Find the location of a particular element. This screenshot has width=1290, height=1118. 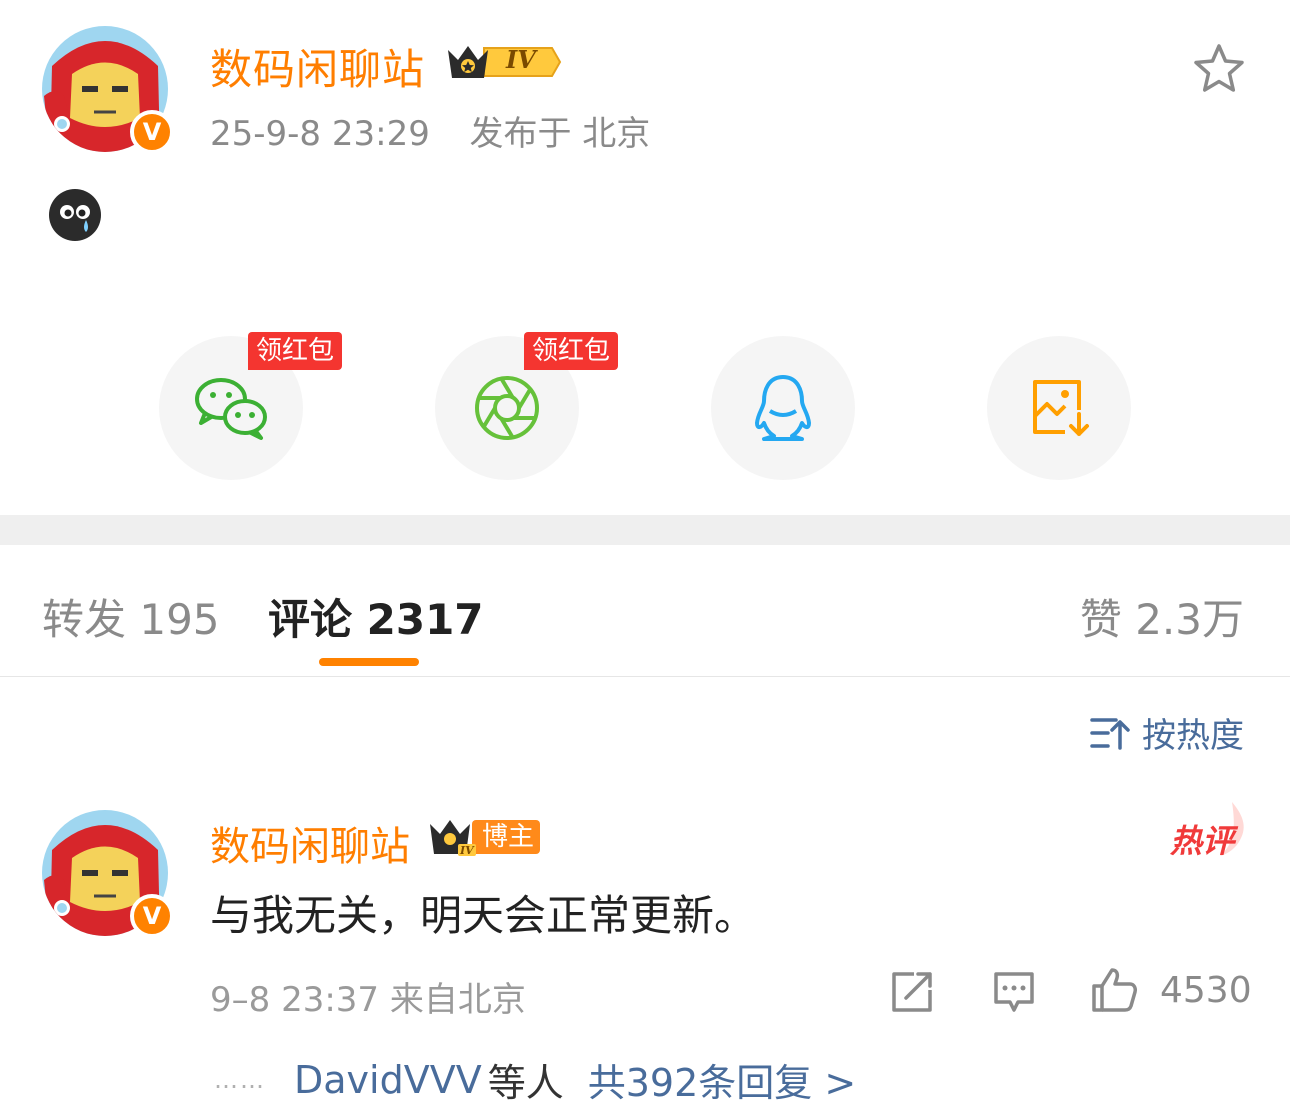

view-all-replies-link: 共392条回复 > is located at coordinates (722, 1079).